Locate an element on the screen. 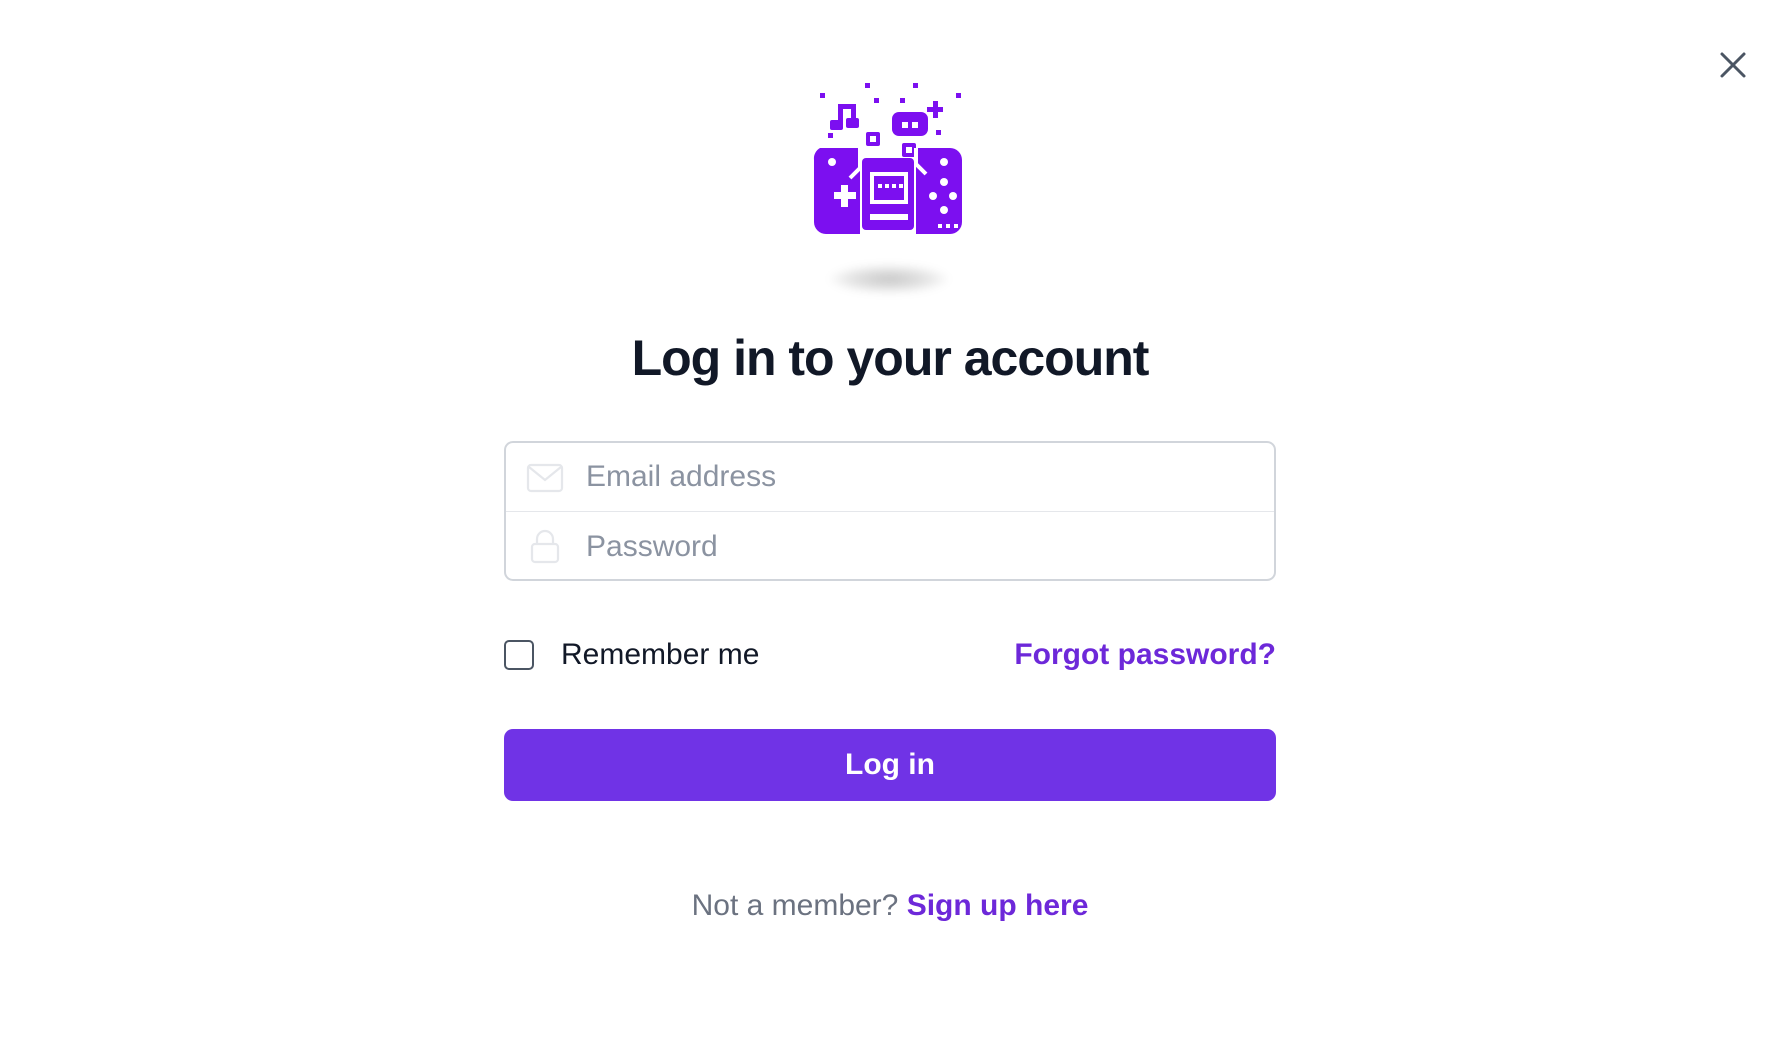  remember-me-checkbox is located at coordinates (519, 655).